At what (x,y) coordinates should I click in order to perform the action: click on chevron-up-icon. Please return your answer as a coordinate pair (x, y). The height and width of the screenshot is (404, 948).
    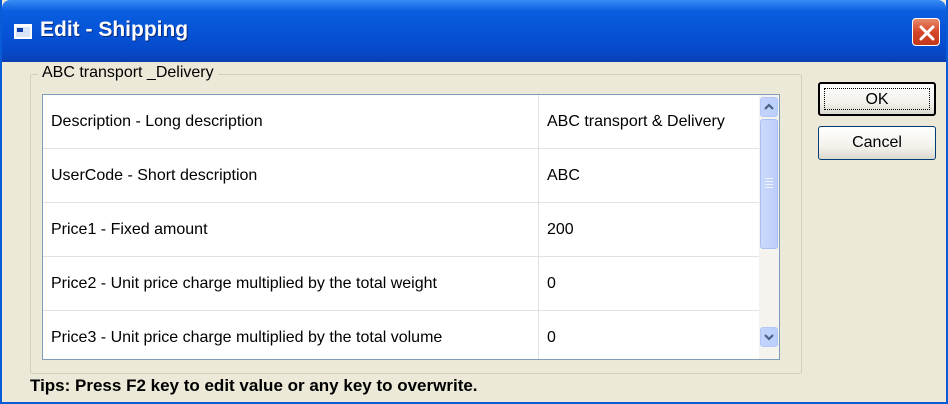
    Looking at the image, I should click on (769, 106).